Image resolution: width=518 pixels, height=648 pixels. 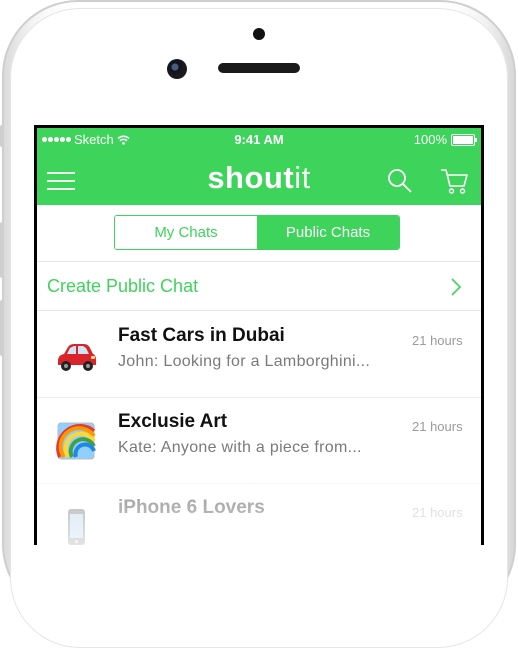 I want to click on tab-my-chats: My Chats, so click(x=186, y=232).